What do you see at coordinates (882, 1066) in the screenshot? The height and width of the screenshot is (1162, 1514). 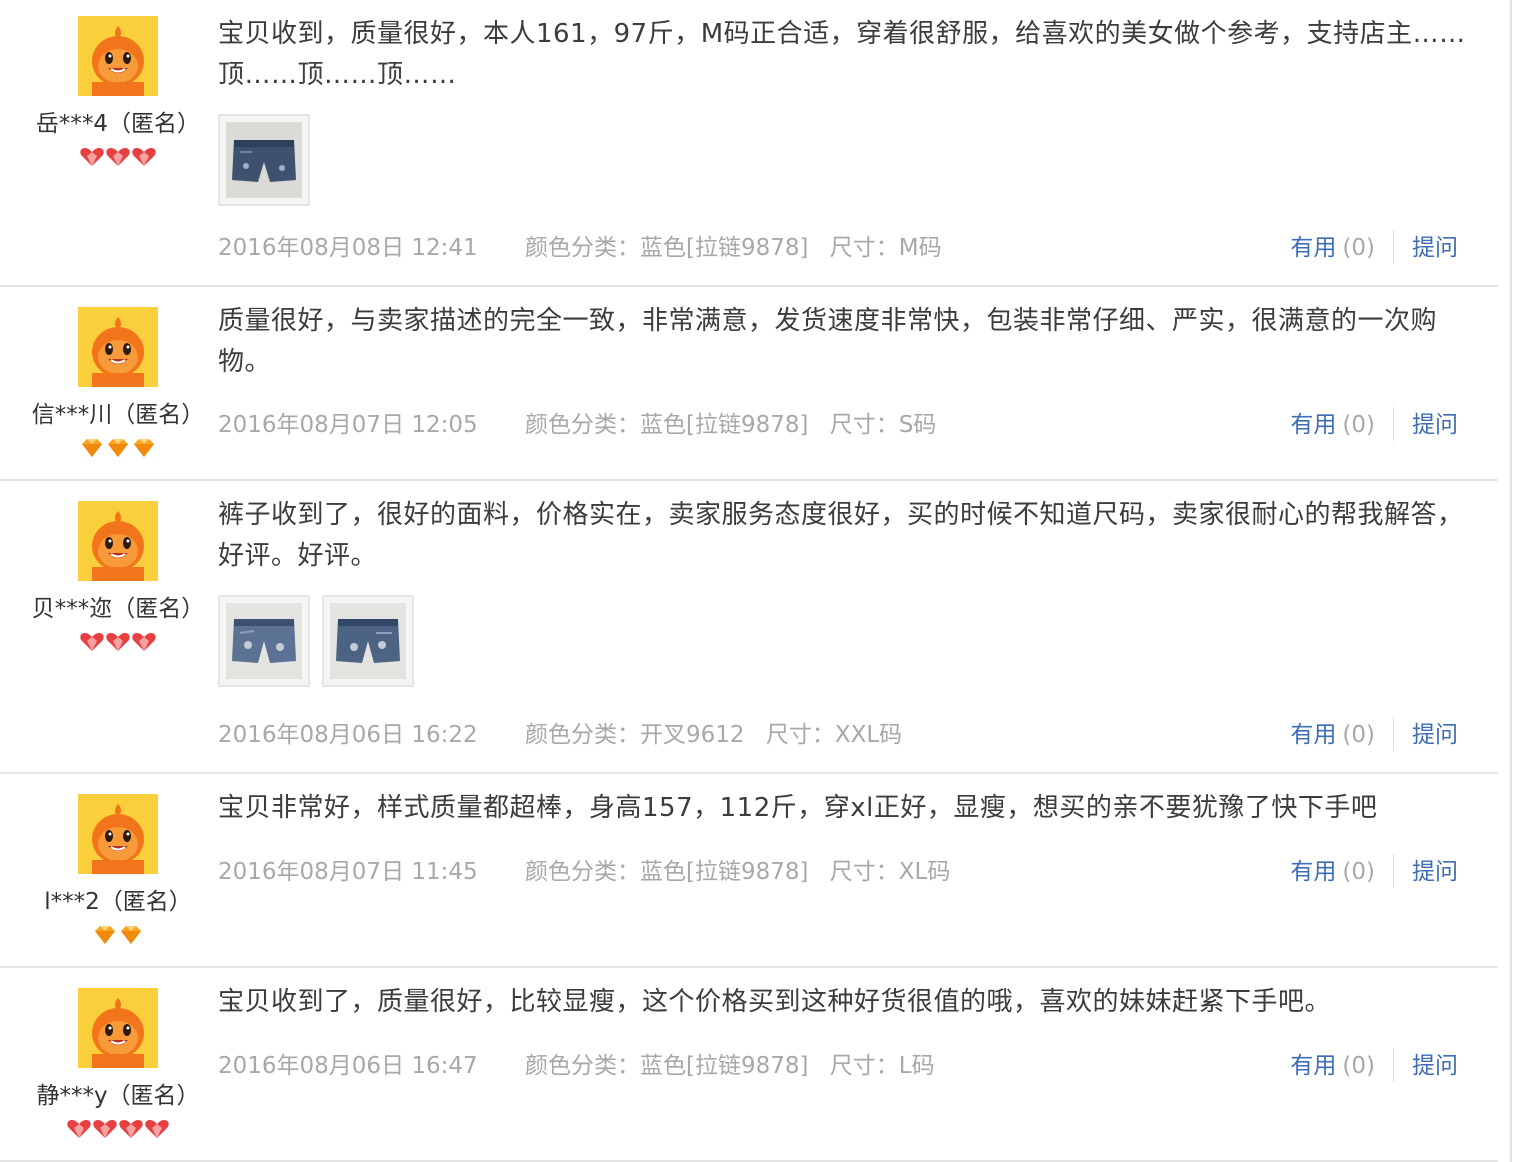 I see `size-spec: 尺寸：L码` at bounding box center [882, 1066].